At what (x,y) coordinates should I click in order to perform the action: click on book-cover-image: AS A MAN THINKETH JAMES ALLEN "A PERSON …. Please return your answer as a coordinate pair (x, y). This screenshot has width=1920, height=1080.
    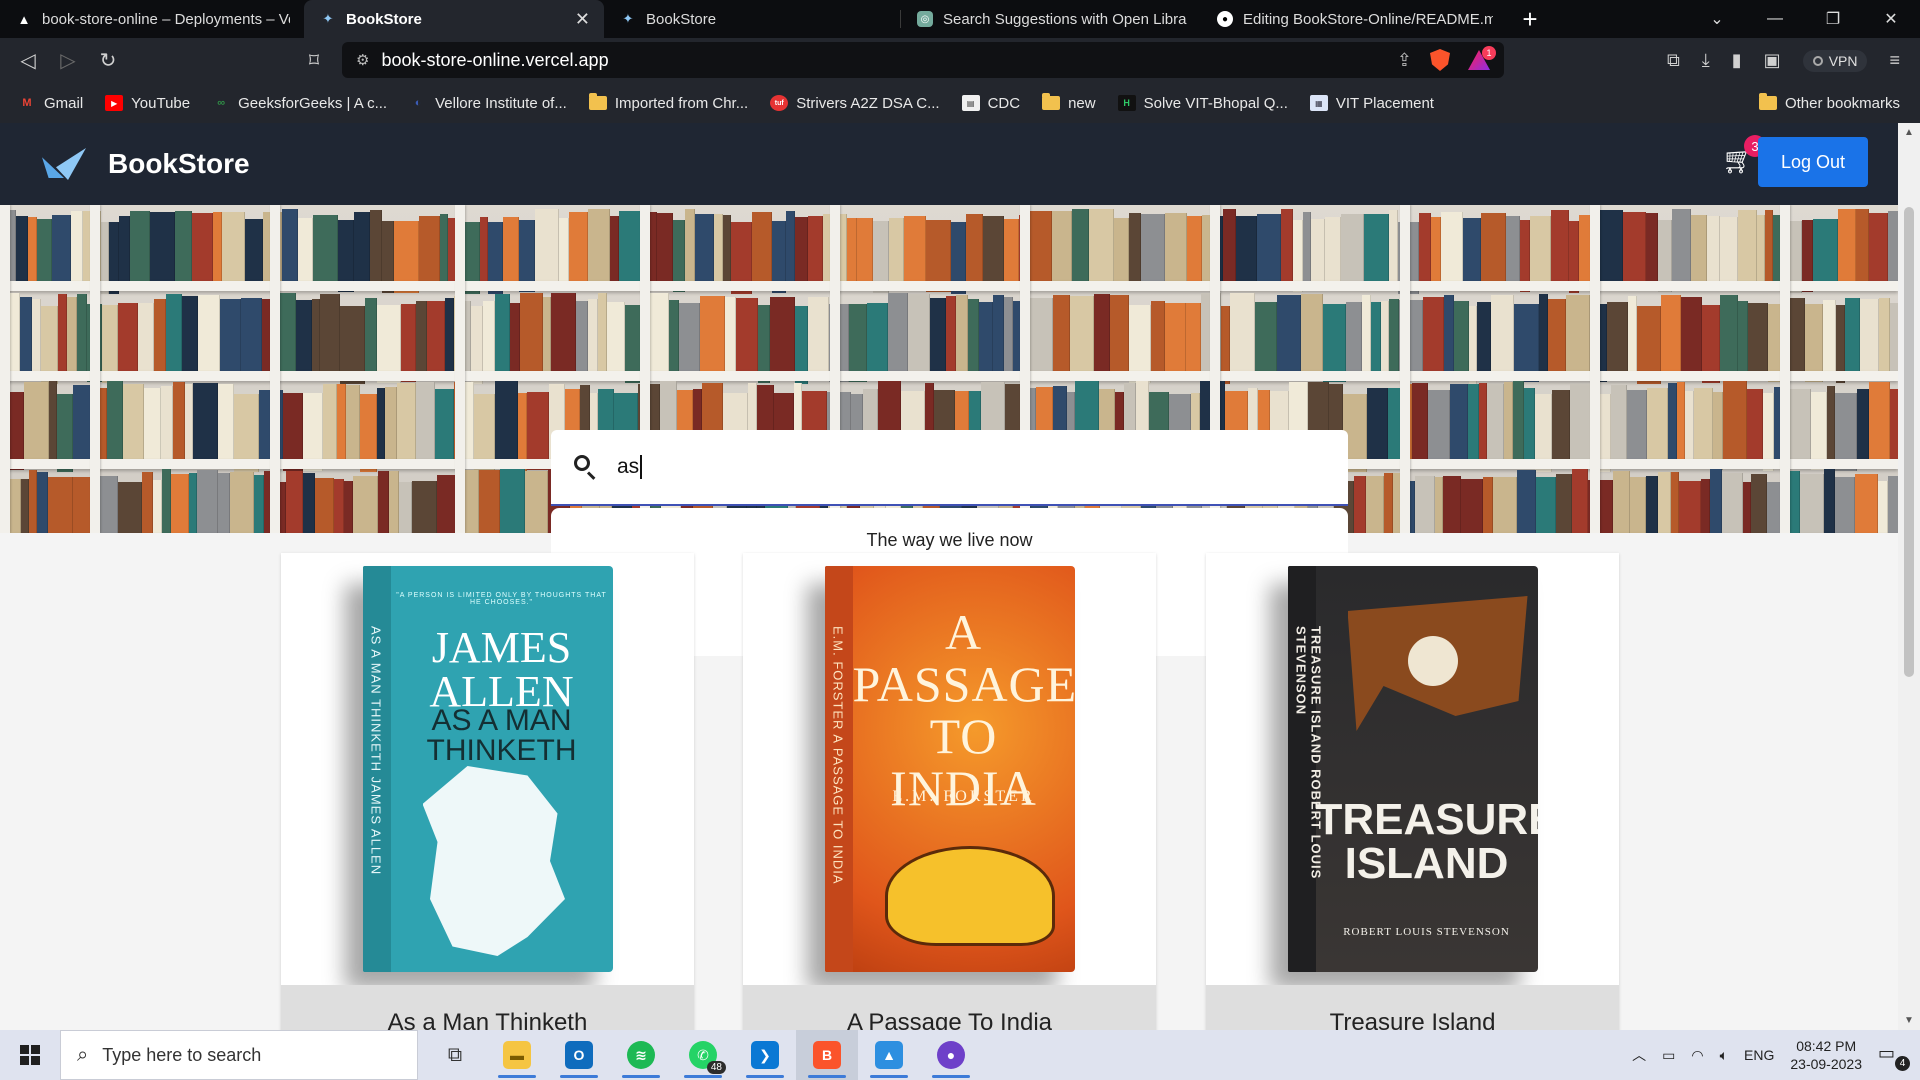
    Looking at the image, I should click on (487, 769).